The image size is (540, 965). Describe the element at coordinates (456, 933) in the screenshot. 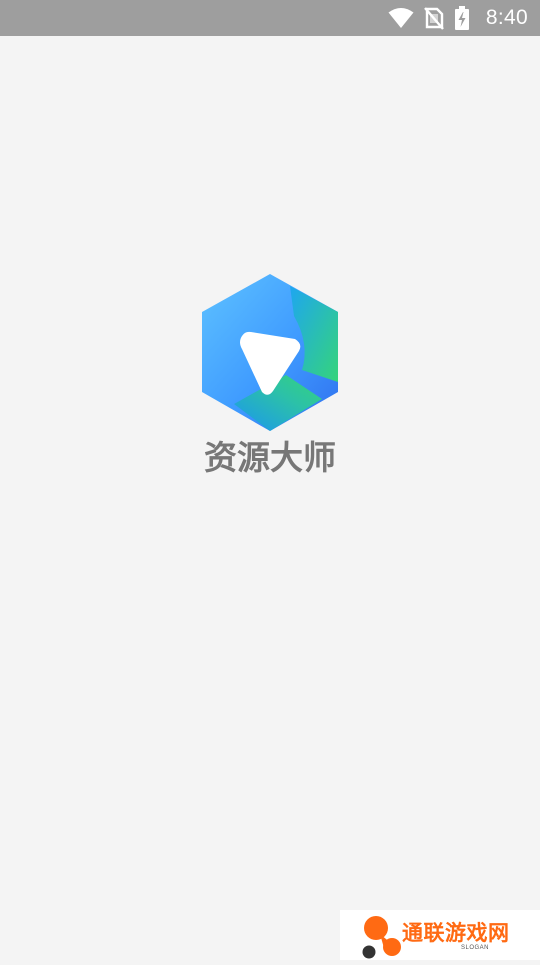

I see `watermark-name: 通联游戏网` at that location.